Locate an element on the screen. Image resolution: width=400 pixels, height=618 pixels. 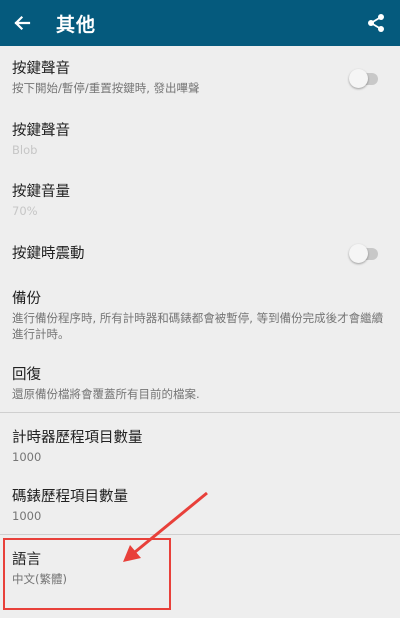
key-sound-toggle is located at coordinates (363, 78).